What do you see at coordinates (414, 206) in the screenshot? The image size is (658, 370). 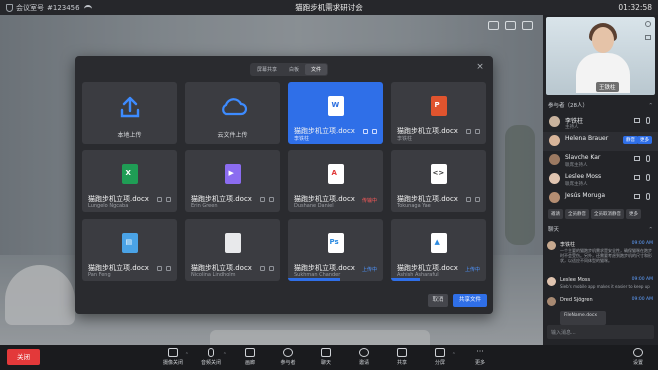 I see `file-owner: Tokunaga Yae` at bounding box center [414, 206].